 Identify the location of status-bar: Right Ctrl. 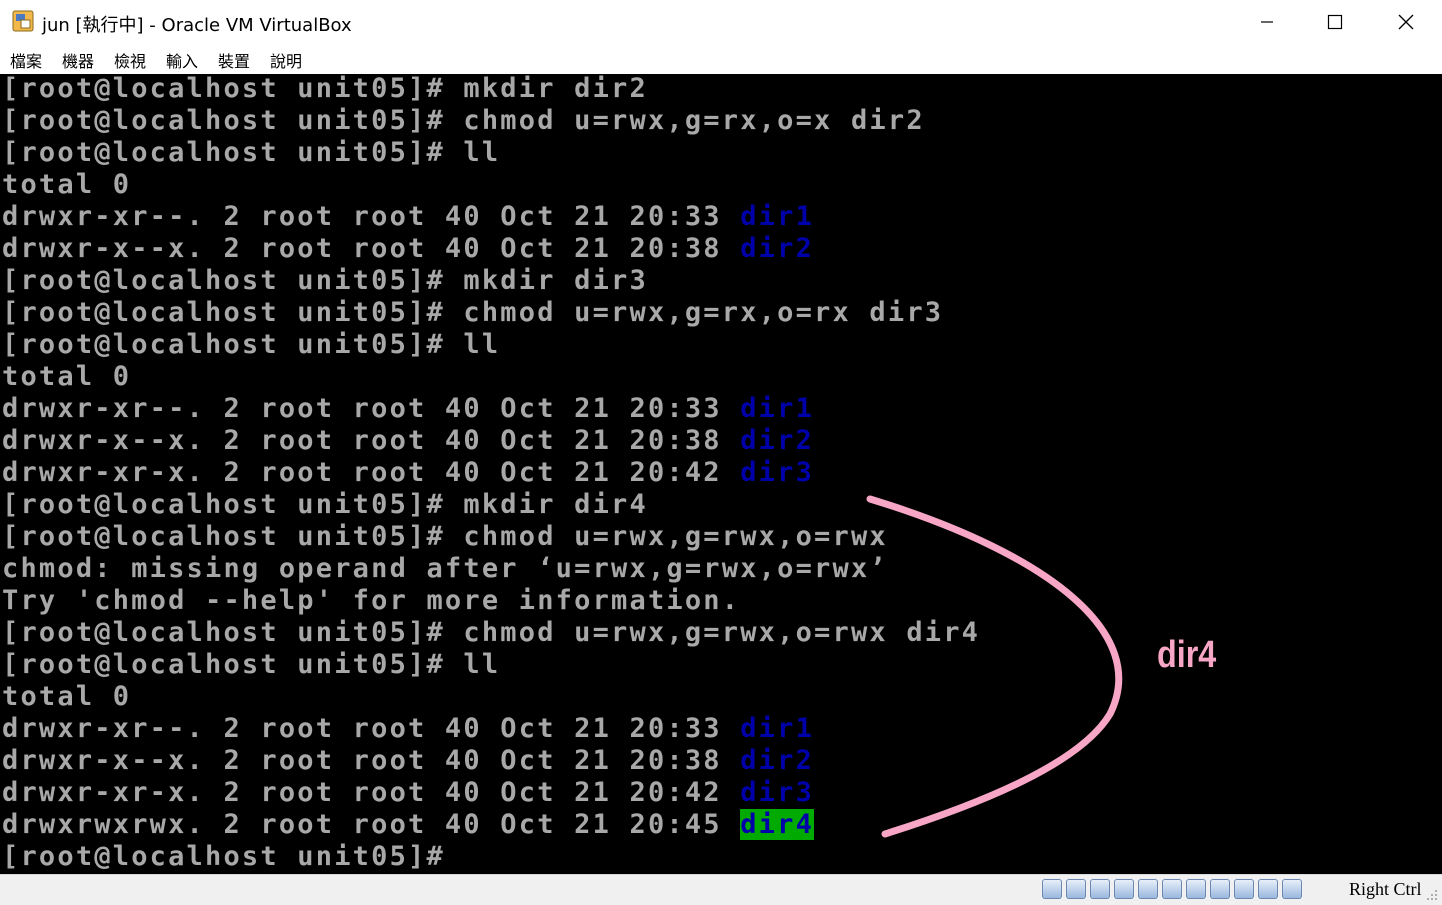
(721, 889).